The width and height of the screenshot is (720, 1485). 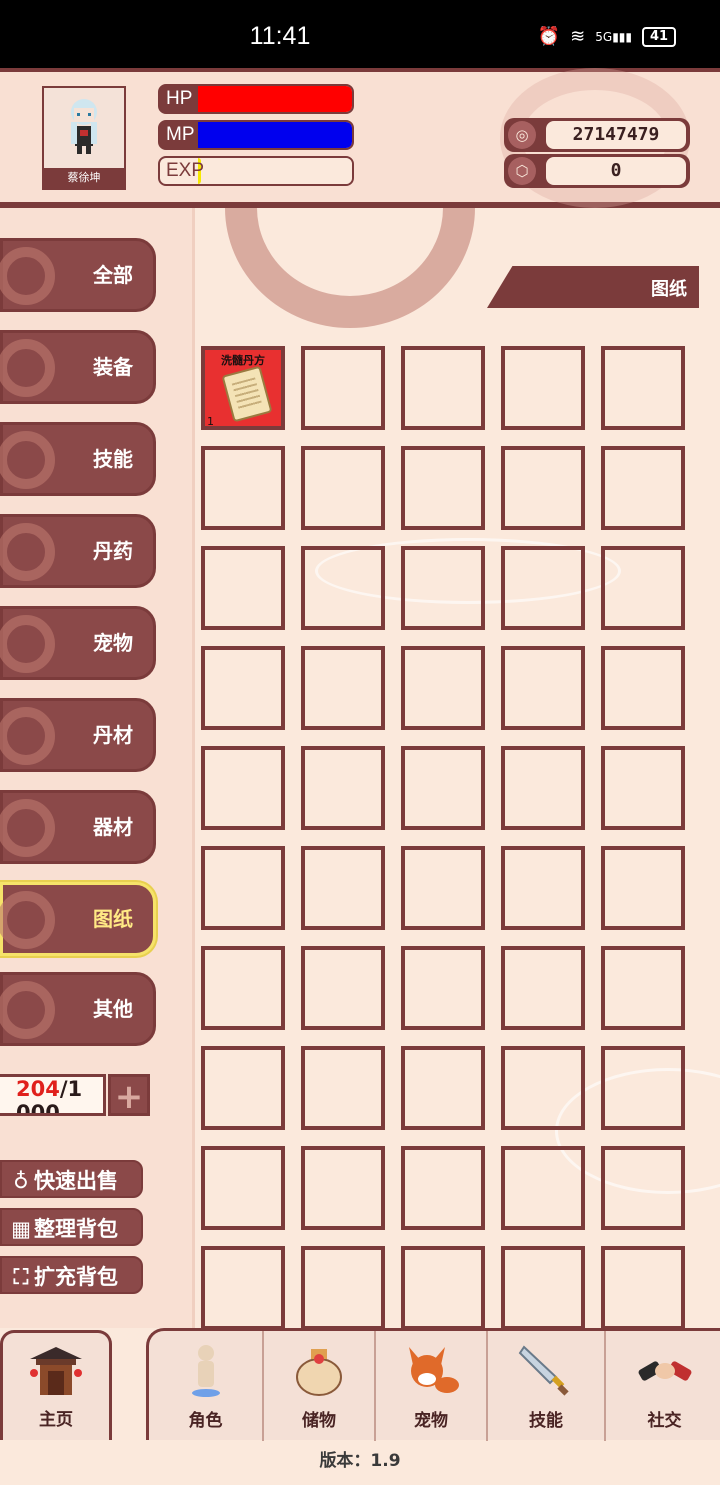 What do you see at coordinates (78, 735) in the screenshot?
I see `category-pill-materials: 丹材` at bounding box center [78, 735].